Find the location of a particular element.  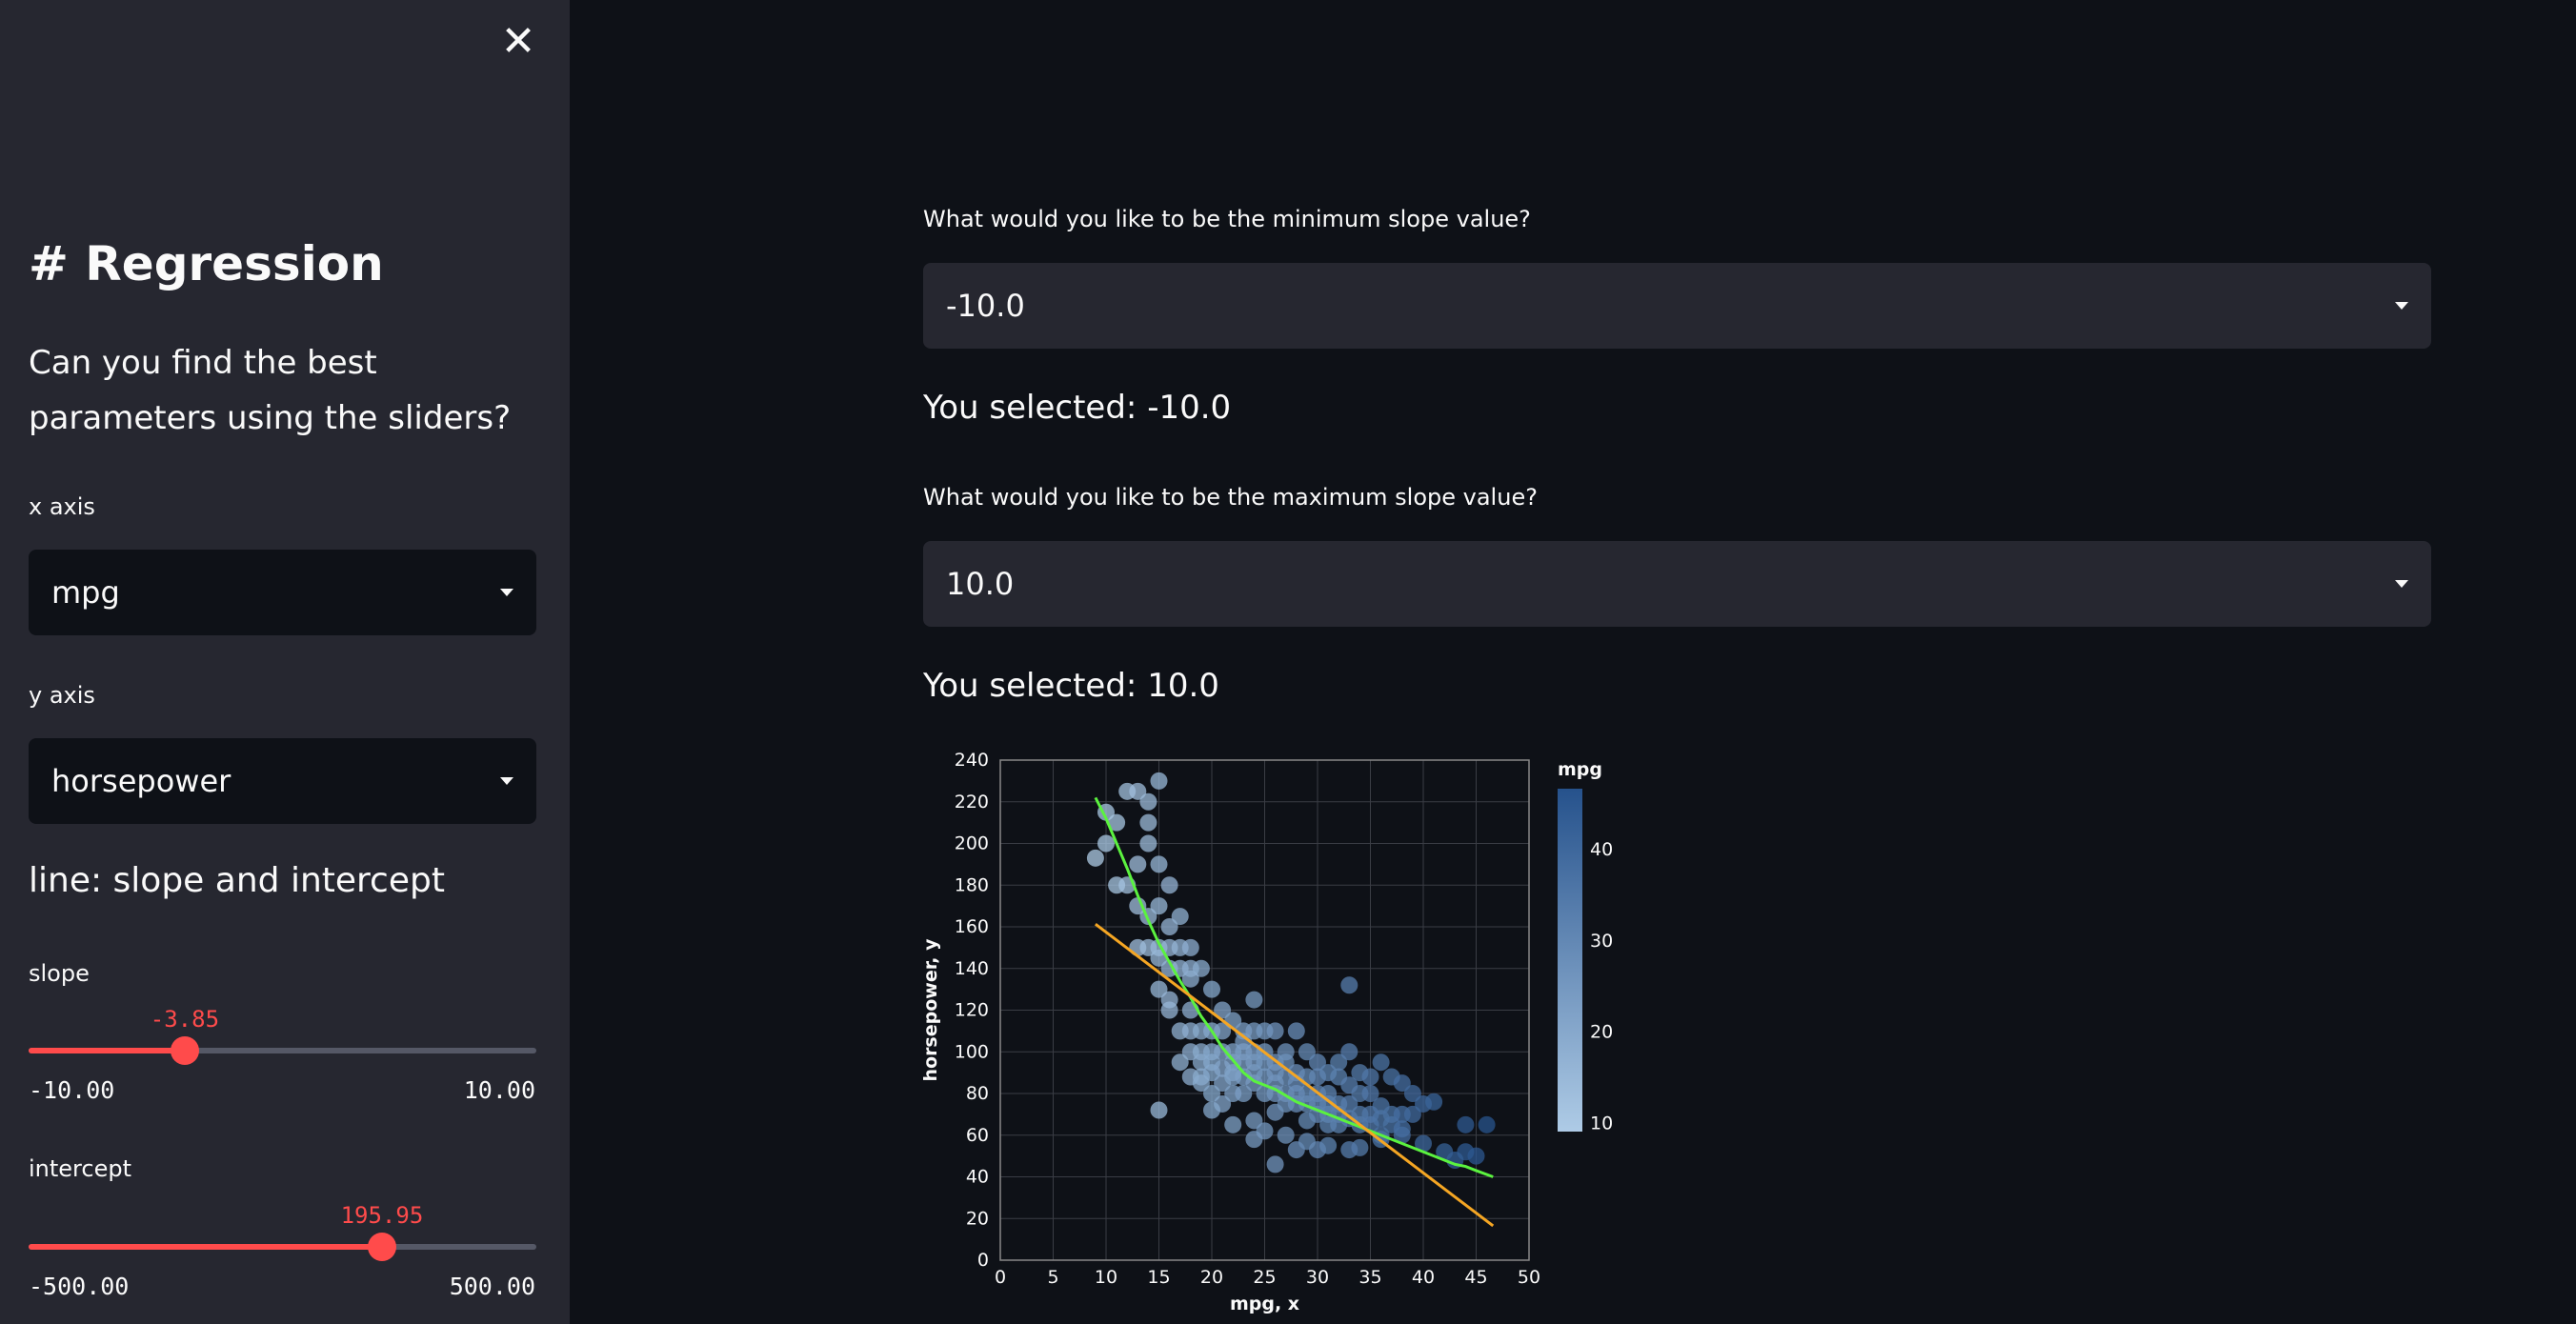

x-tick-label: 0 is located at coordinates (1000, 1277).